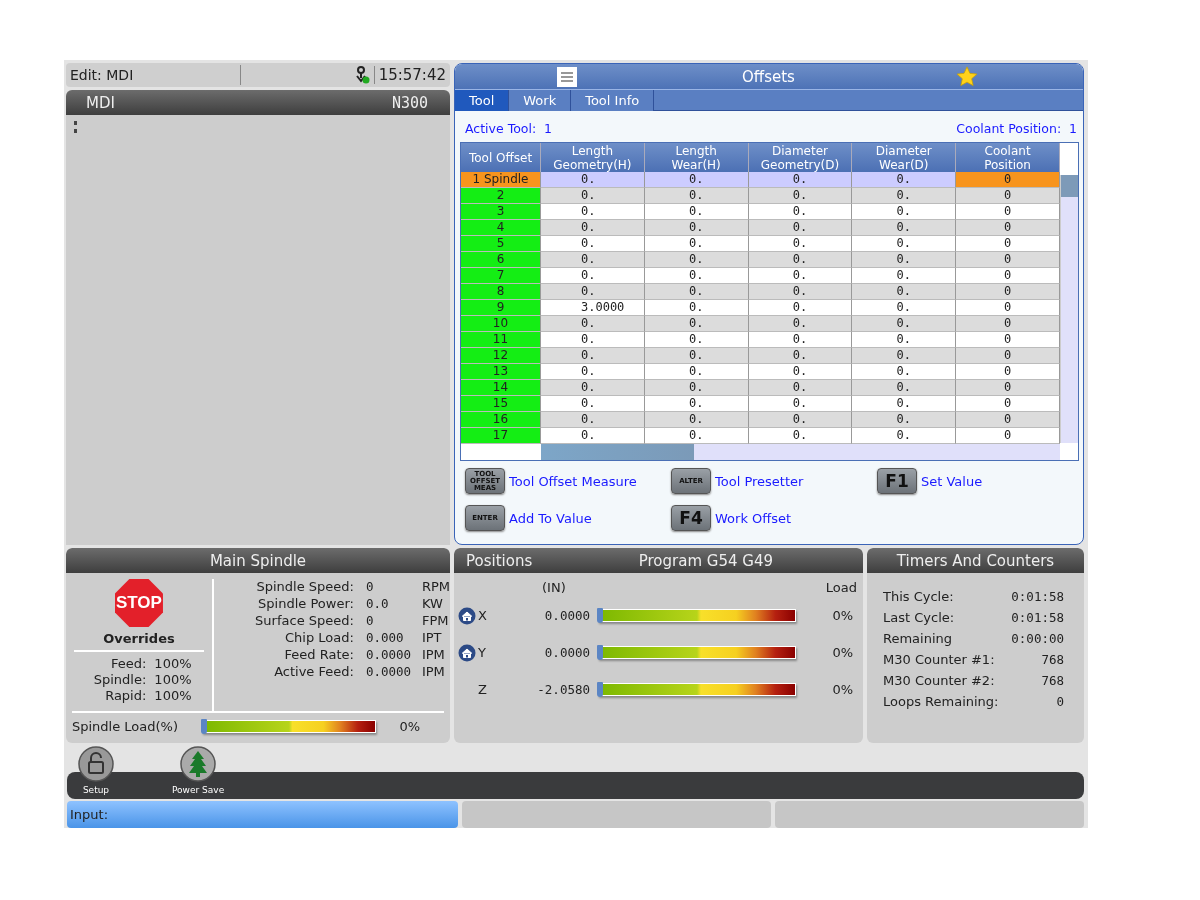 Image resolution: width=1200 pixels, height=900 pixels. Describe the element at coordinates (760, 212) in the screenshot. I see `table-row: 3 0. 0. 0. 0. 0` at that location.